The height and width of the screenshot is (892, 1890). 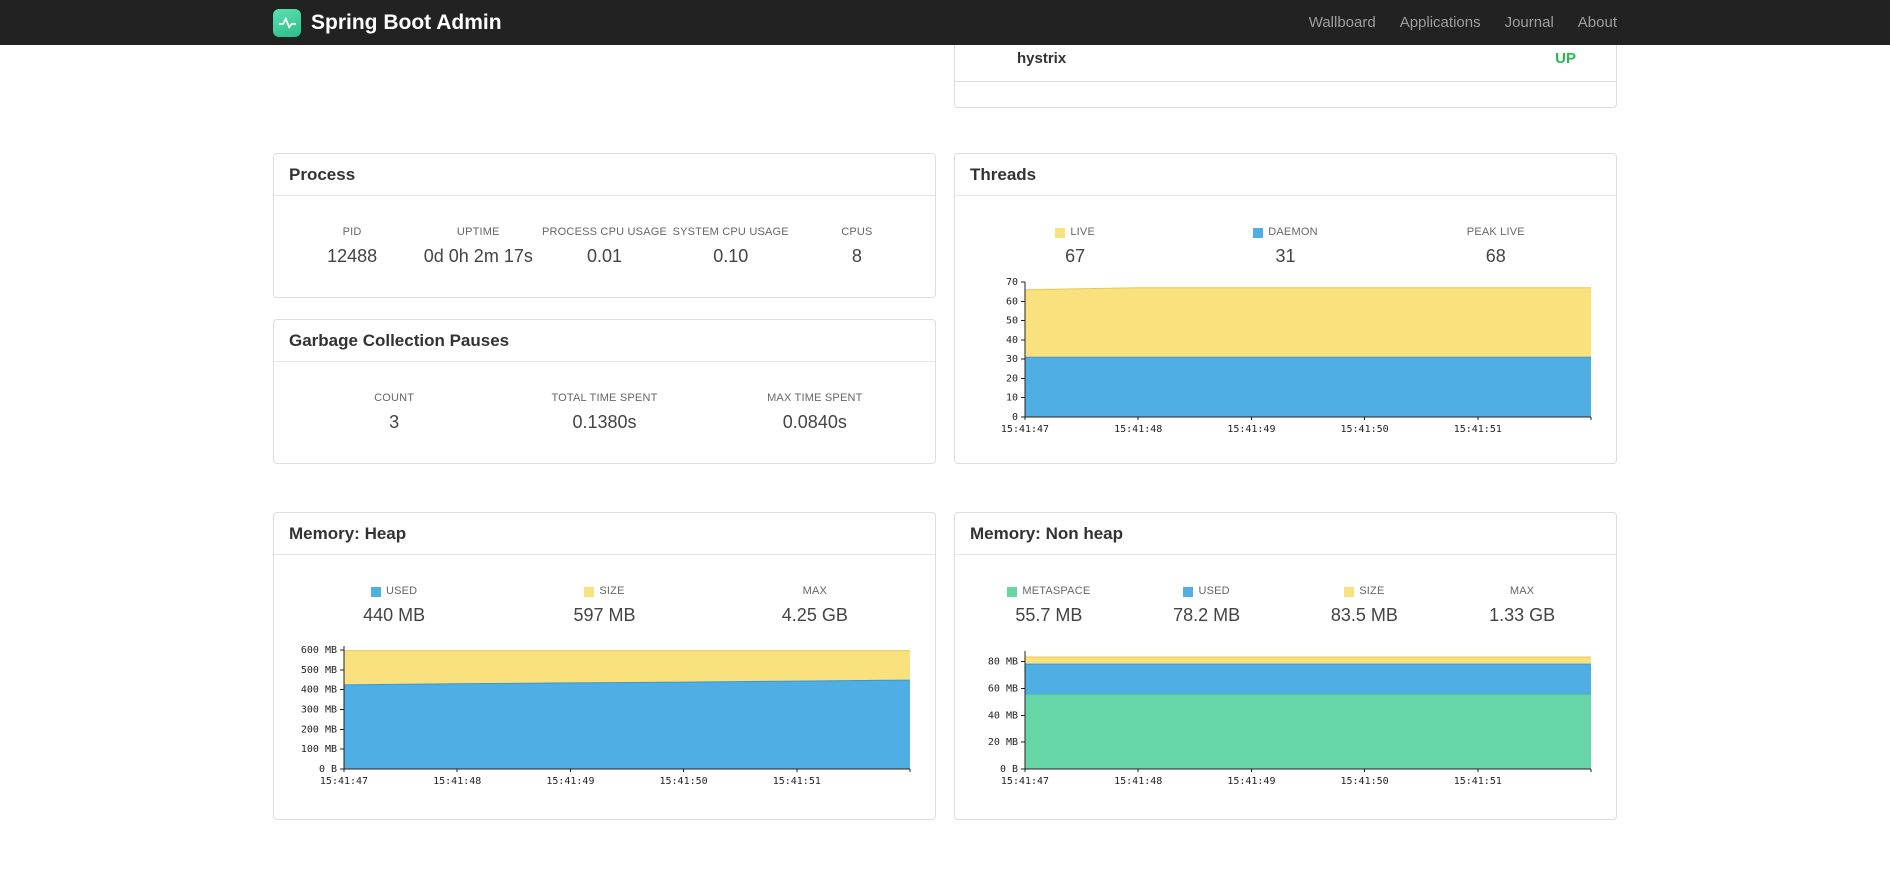 I want to click on nav-link-applications: Applications, so click(x=1440, y=22).